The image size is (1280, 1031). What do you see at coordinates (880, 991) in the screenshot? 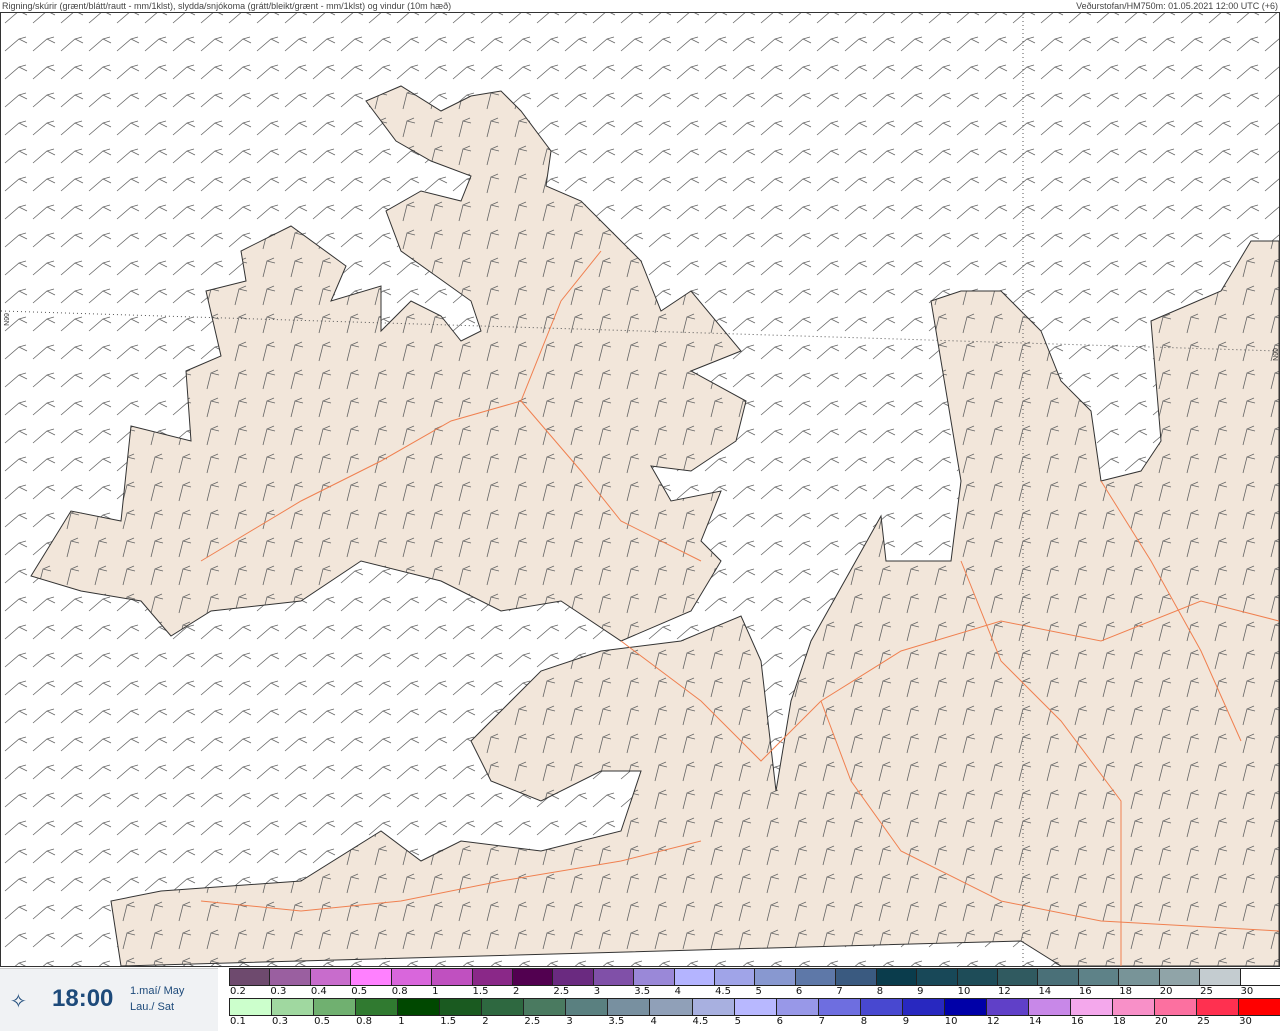
I see `snow-scale-label: 8` at bounding box center [880, 991].